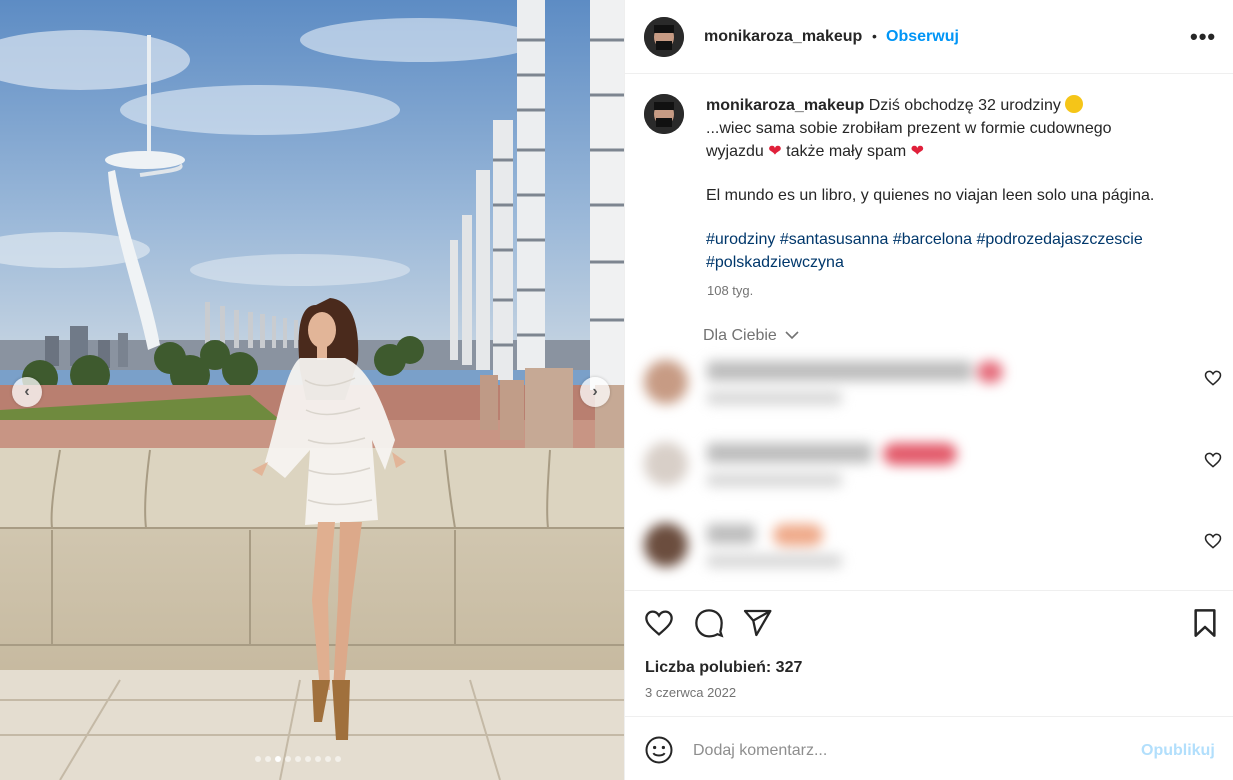 Image resolution: width=1233 pixels, height=780 pixels. I want to click on party-face-emoji-icon, so click(1074, 104).